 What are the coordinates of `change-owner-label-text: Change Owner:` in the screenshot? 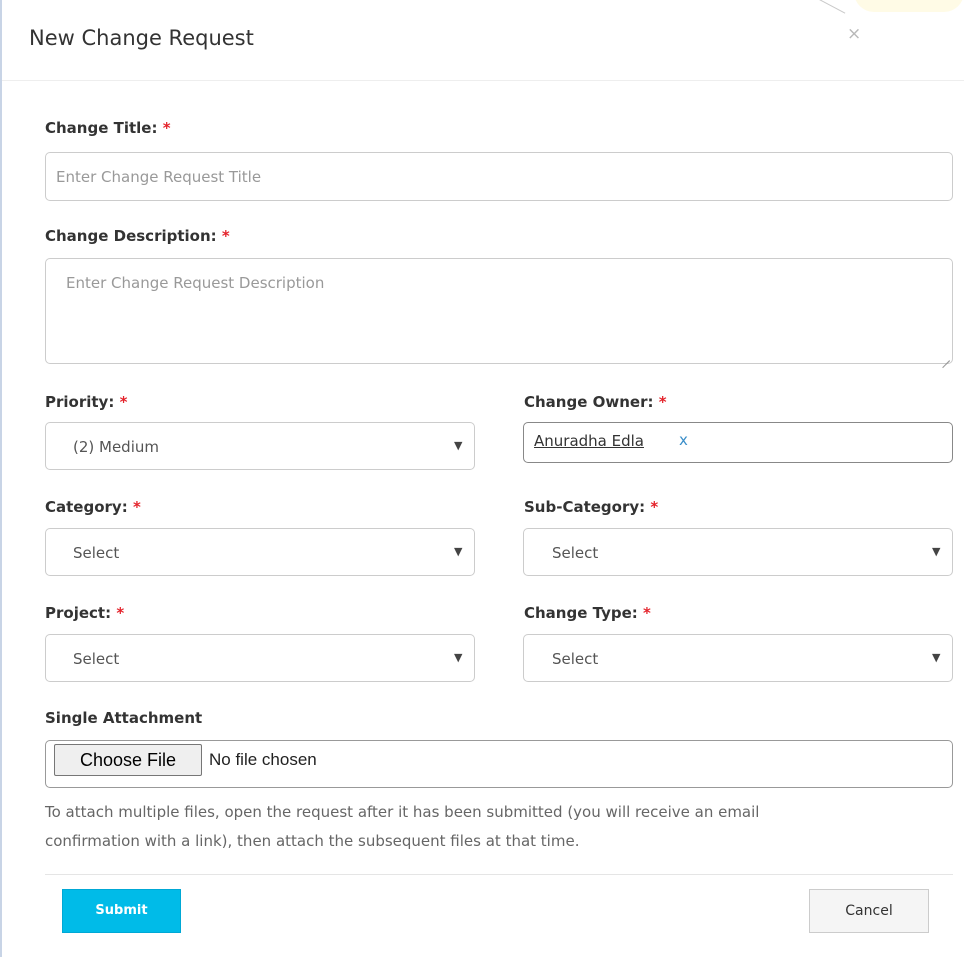 It's located at (589, 402).